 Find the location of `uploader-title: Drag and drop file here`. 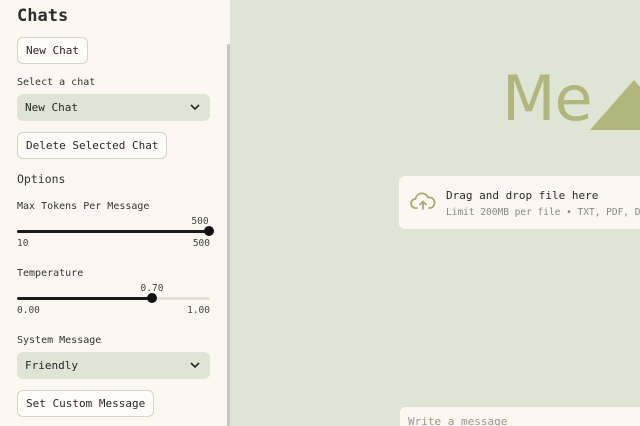

uploader-title: Drag and drop file here is located at coordinates (522, 195).